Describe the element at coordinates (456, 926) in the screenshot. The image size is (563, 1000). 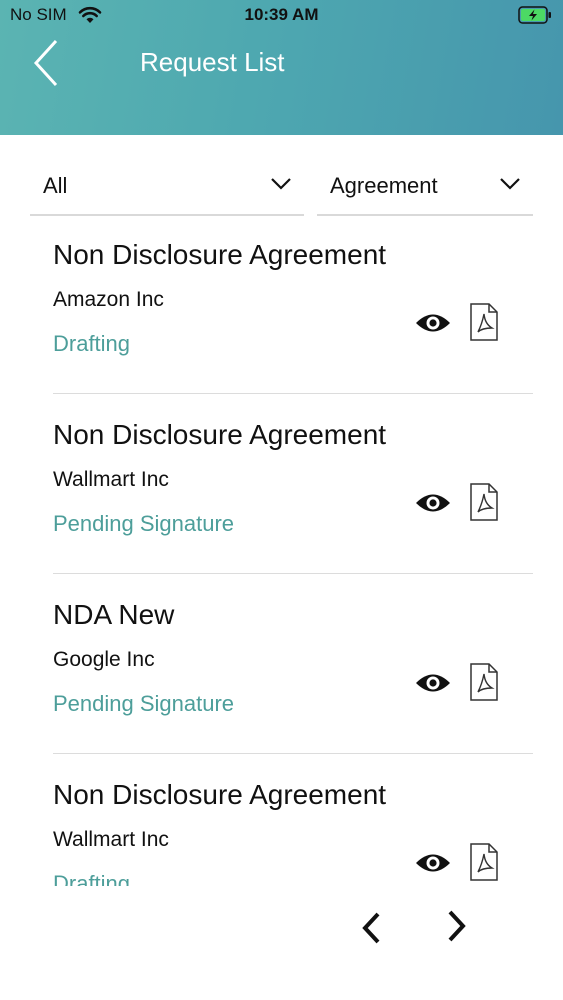
I see `next-page-button` at that location.